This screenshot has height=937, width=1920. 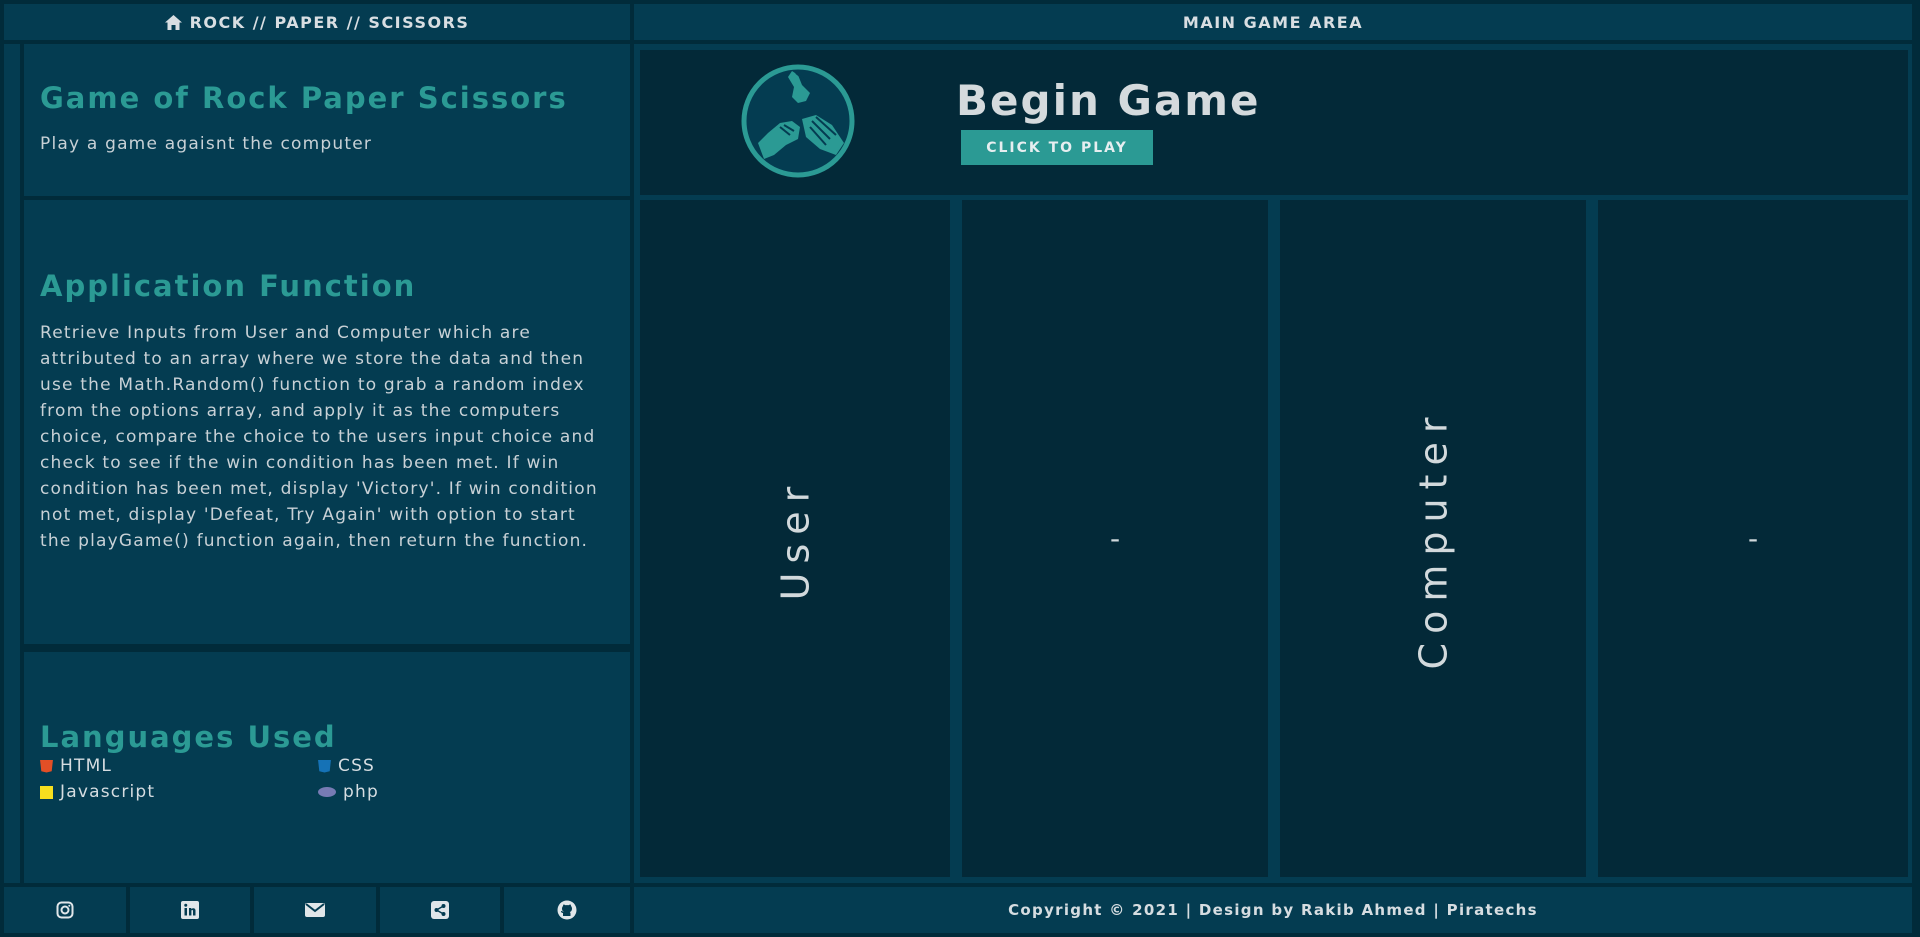 I want to click on instagram-icon, so click(x=65, y=910).